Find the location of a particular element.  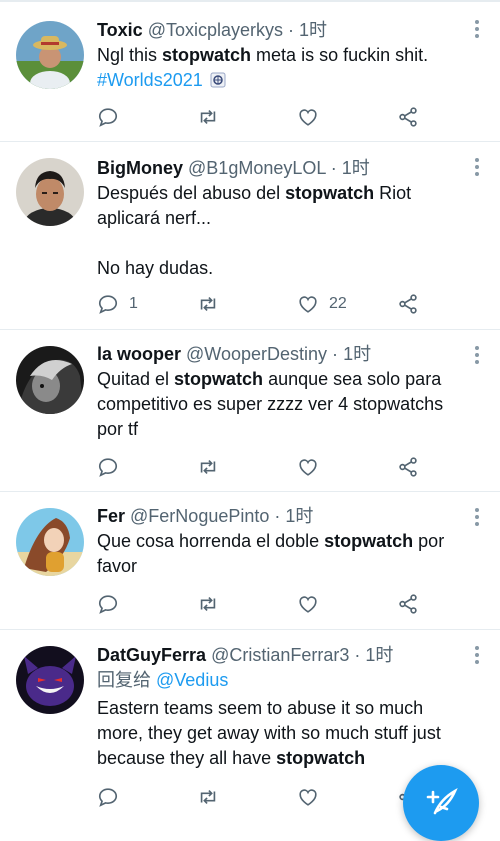

author-handle: @CristianFerrar3 is located at coordinates (280, 655).